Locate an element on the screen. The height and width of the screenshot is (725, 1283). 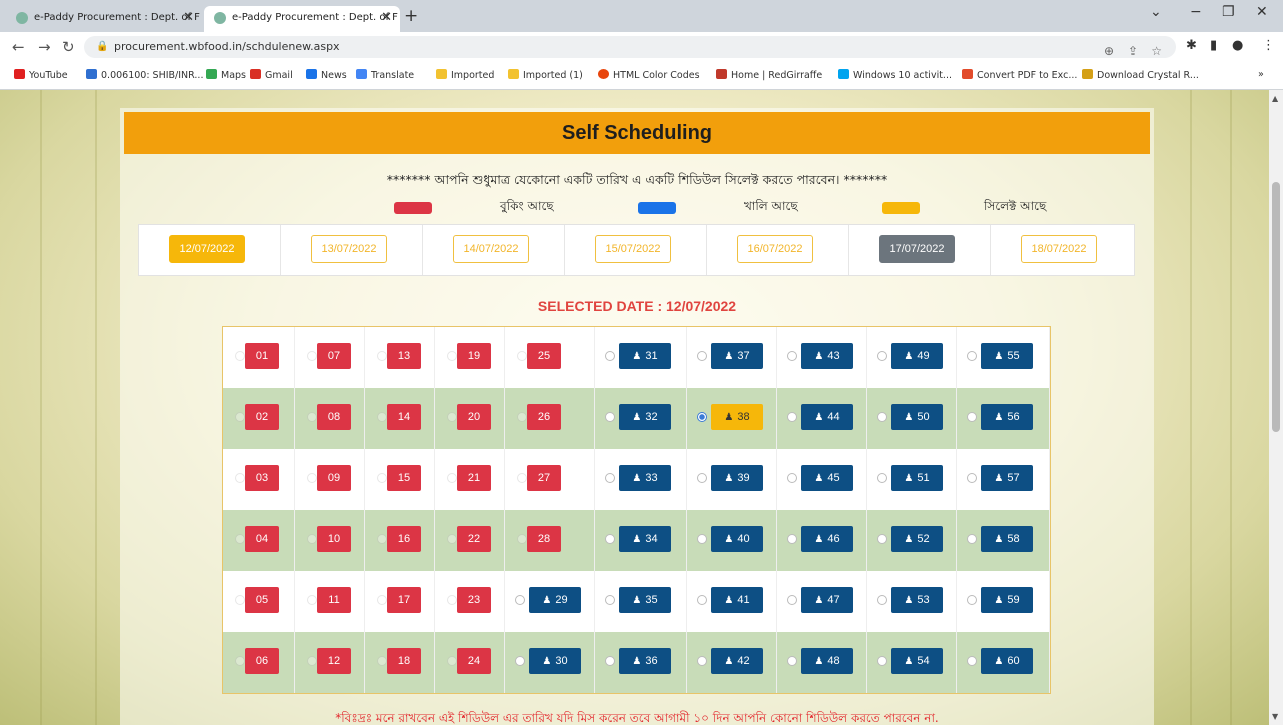
scroll-down-icon: ▼ is located at coordinates (1275, 716).